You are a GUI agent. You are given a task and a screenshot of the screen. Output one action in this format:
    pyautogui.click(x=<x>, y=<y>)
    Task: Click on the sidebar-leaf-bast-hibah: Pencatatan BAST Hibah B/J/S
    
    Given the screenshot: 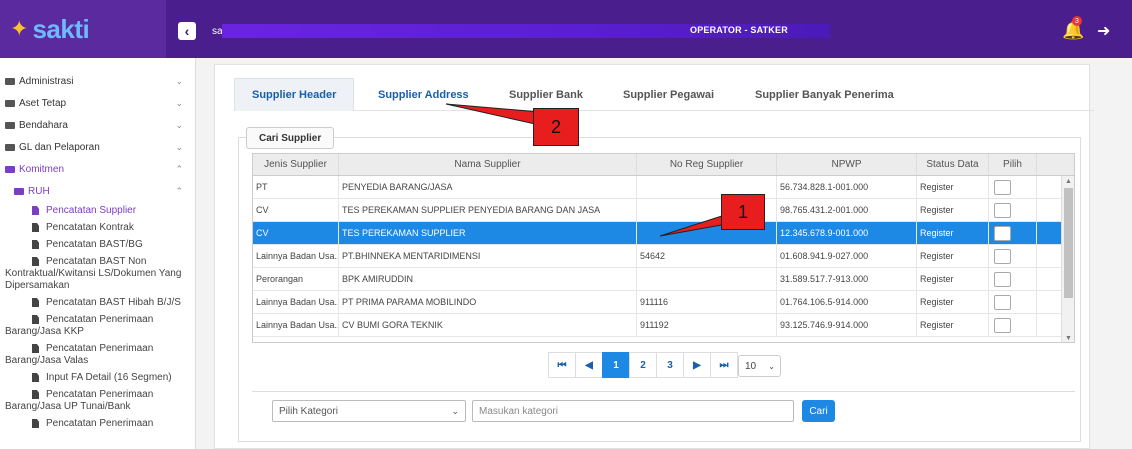 What is the action you would take?
    pyautogui.click(x=97, y=303)
    